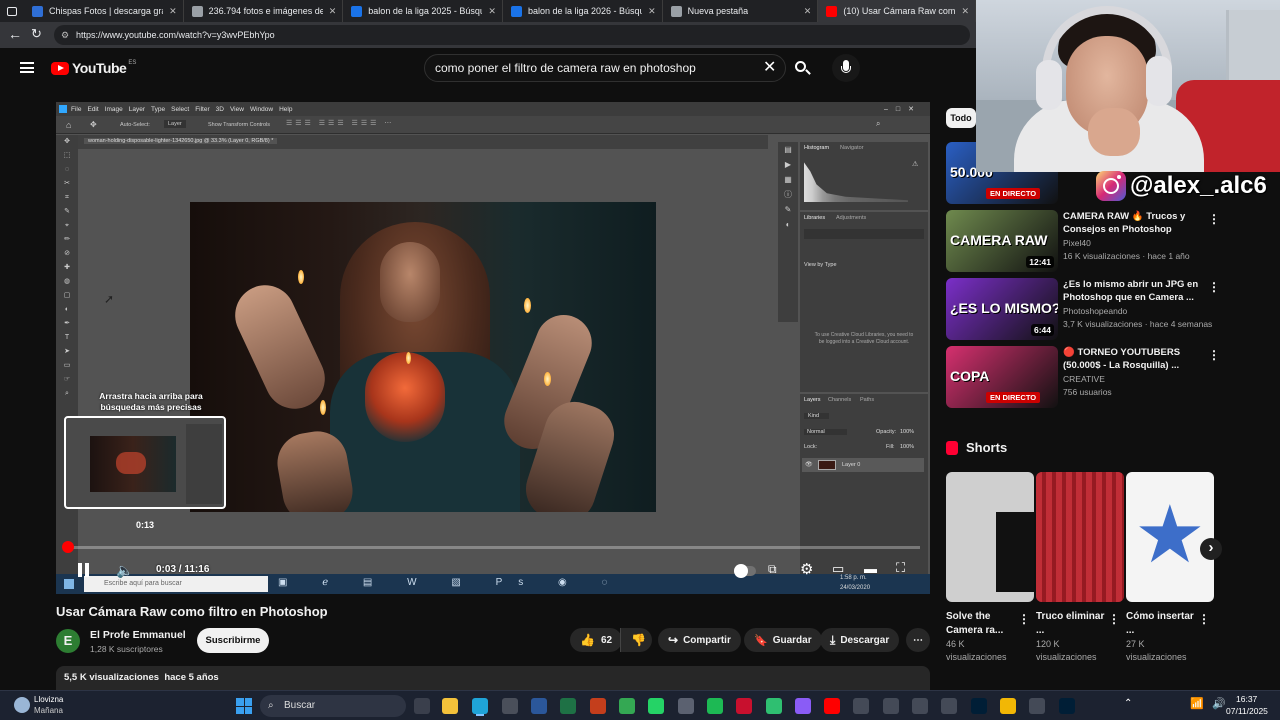 This screenshot has width=1280, height=720. Describe the element at coordinates (1219, 703) in the screenshot. I see `tray-volume-icon: 🔊` at that location.